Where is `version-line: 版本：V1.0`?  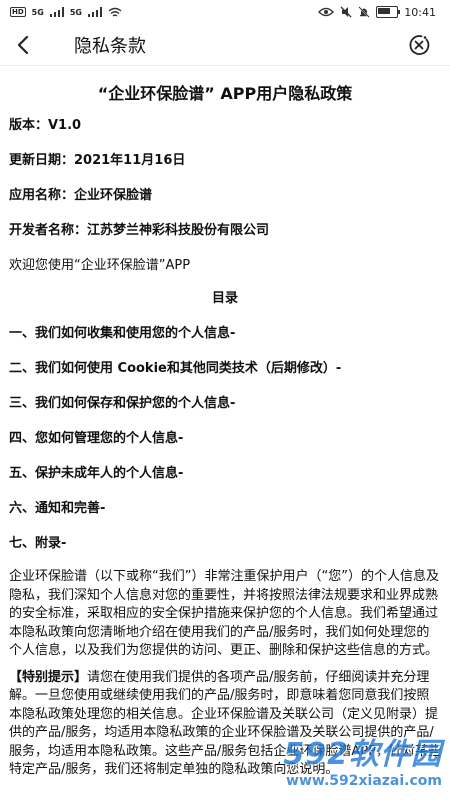 version-line: 版本：V1.0 is located at coordinates (45, 125).